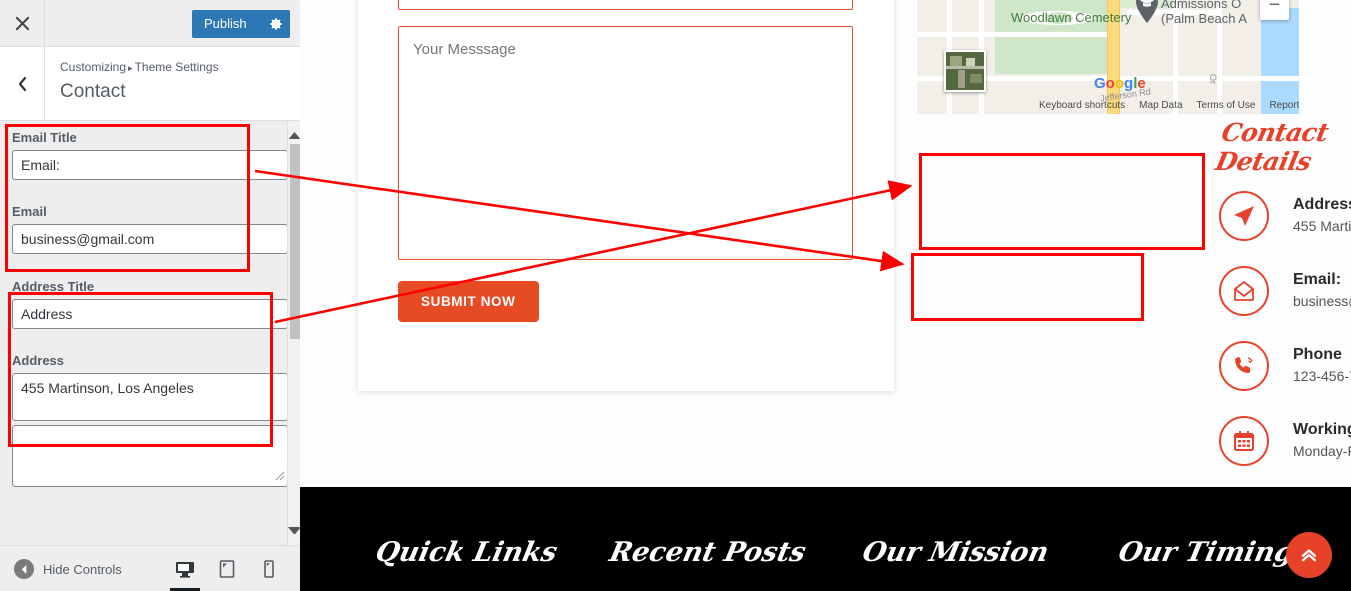  I want to click on hide-controls-label: Hide Controls, so click(82, 569).